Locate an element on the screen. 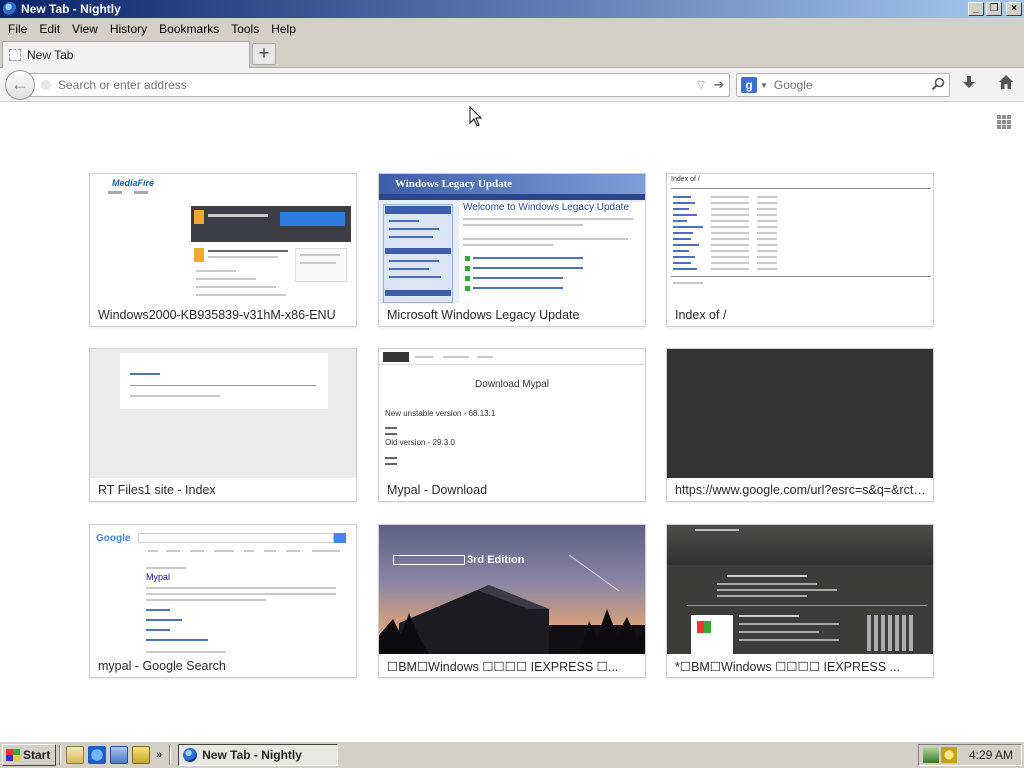  tile-thumbnail: 3rd Edition is located at coordinates (512, 589).